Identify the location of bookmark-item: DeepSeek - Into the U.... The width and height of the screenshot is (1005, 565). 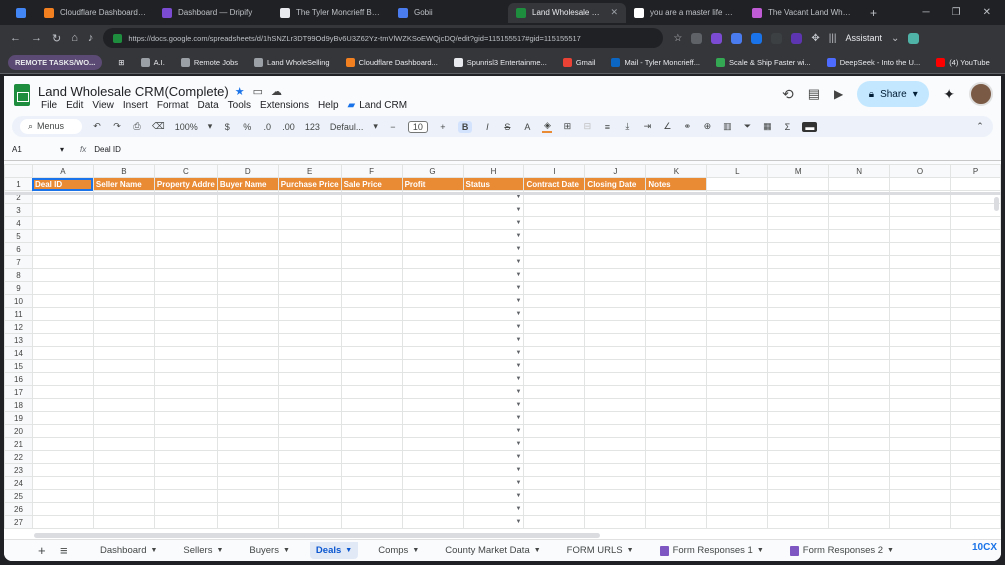
(873, 62).